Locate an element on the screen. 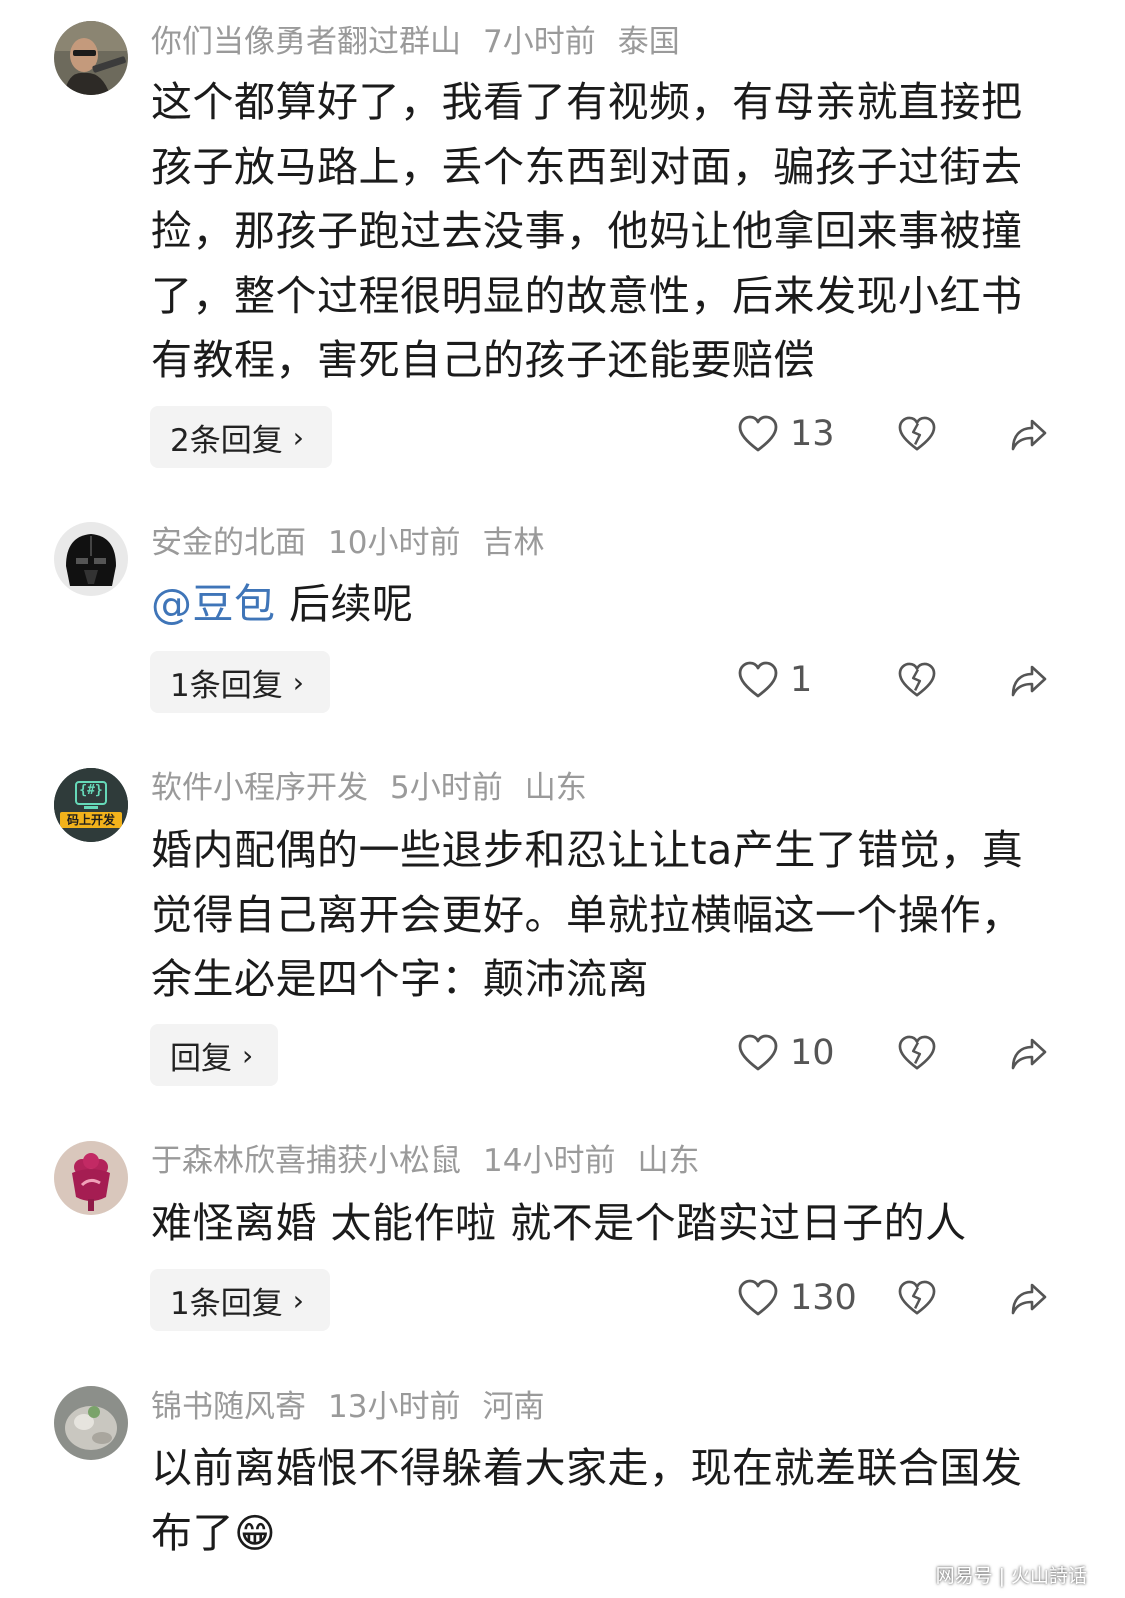  comment-line-text: 后续呢 is located at coordinates (351, 604).